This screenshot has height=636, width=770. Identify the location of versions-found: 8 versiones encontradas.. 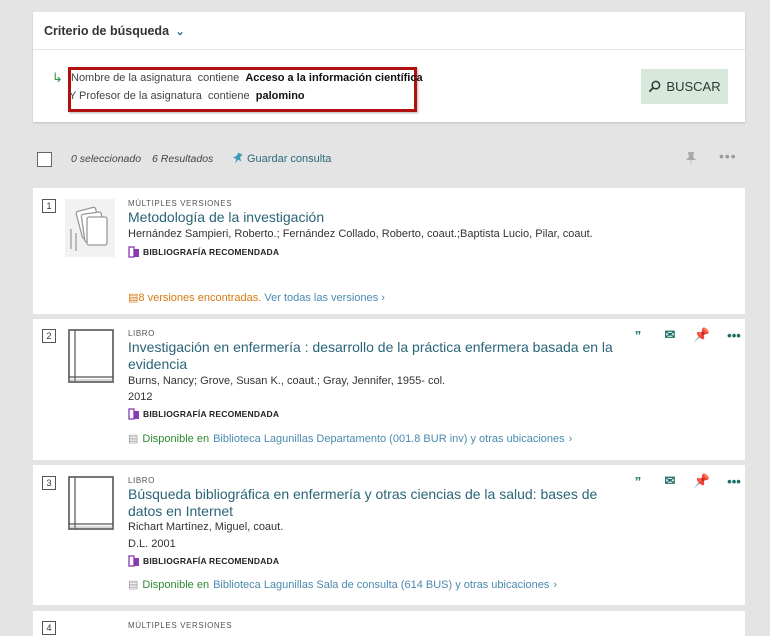
(200, 298).